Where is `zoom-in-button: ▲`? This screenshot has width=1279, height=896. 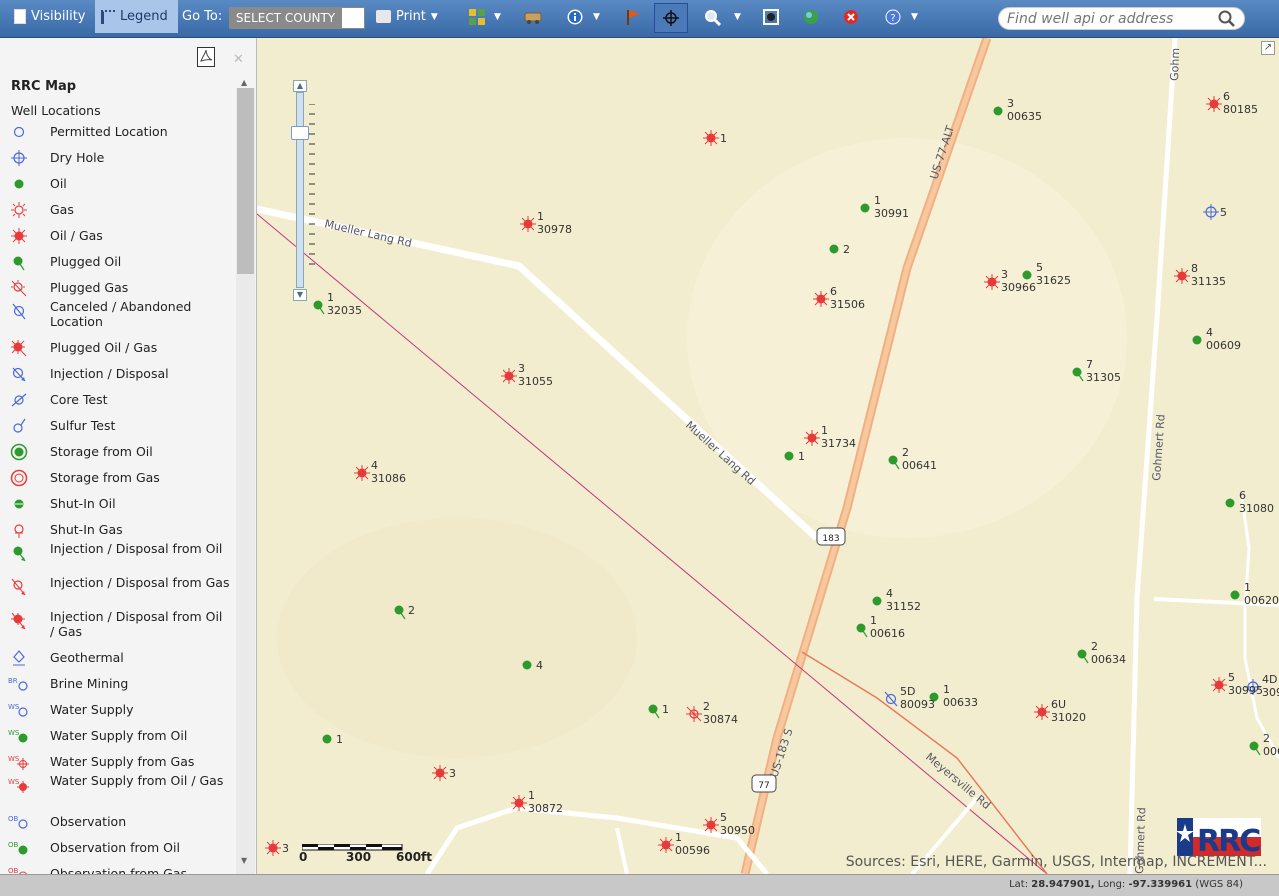
zoom-in-button: ▲ is located at coordinates (300, 86).